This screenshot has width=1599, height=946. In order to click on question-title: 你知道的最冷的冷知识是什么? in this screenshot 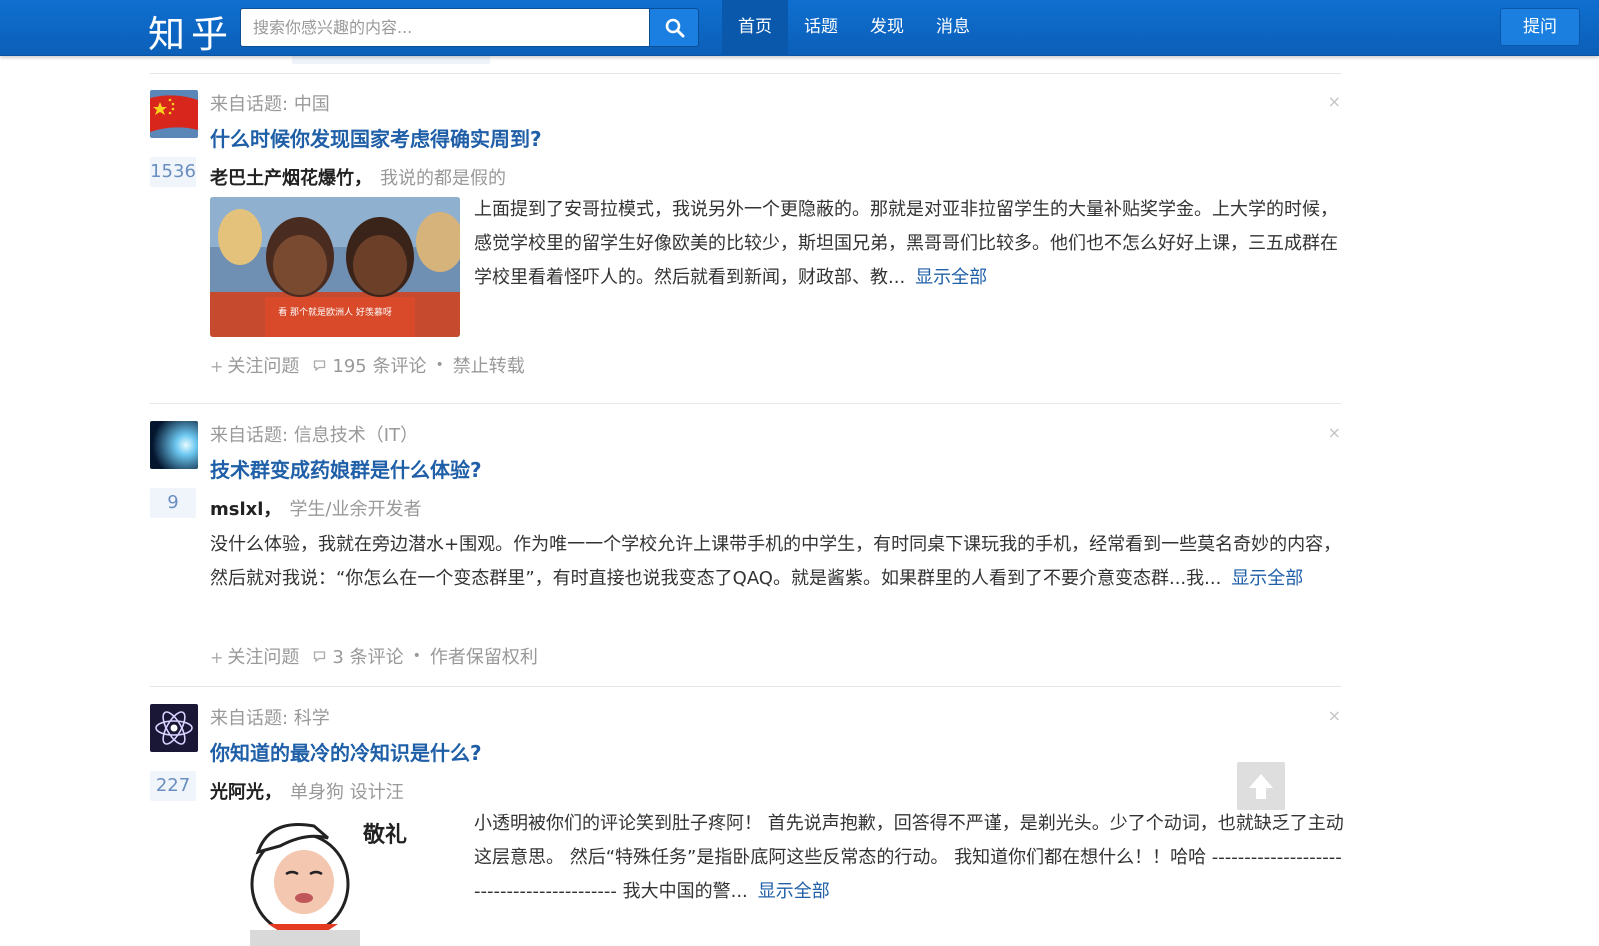, I will do `click(346, 751)`.